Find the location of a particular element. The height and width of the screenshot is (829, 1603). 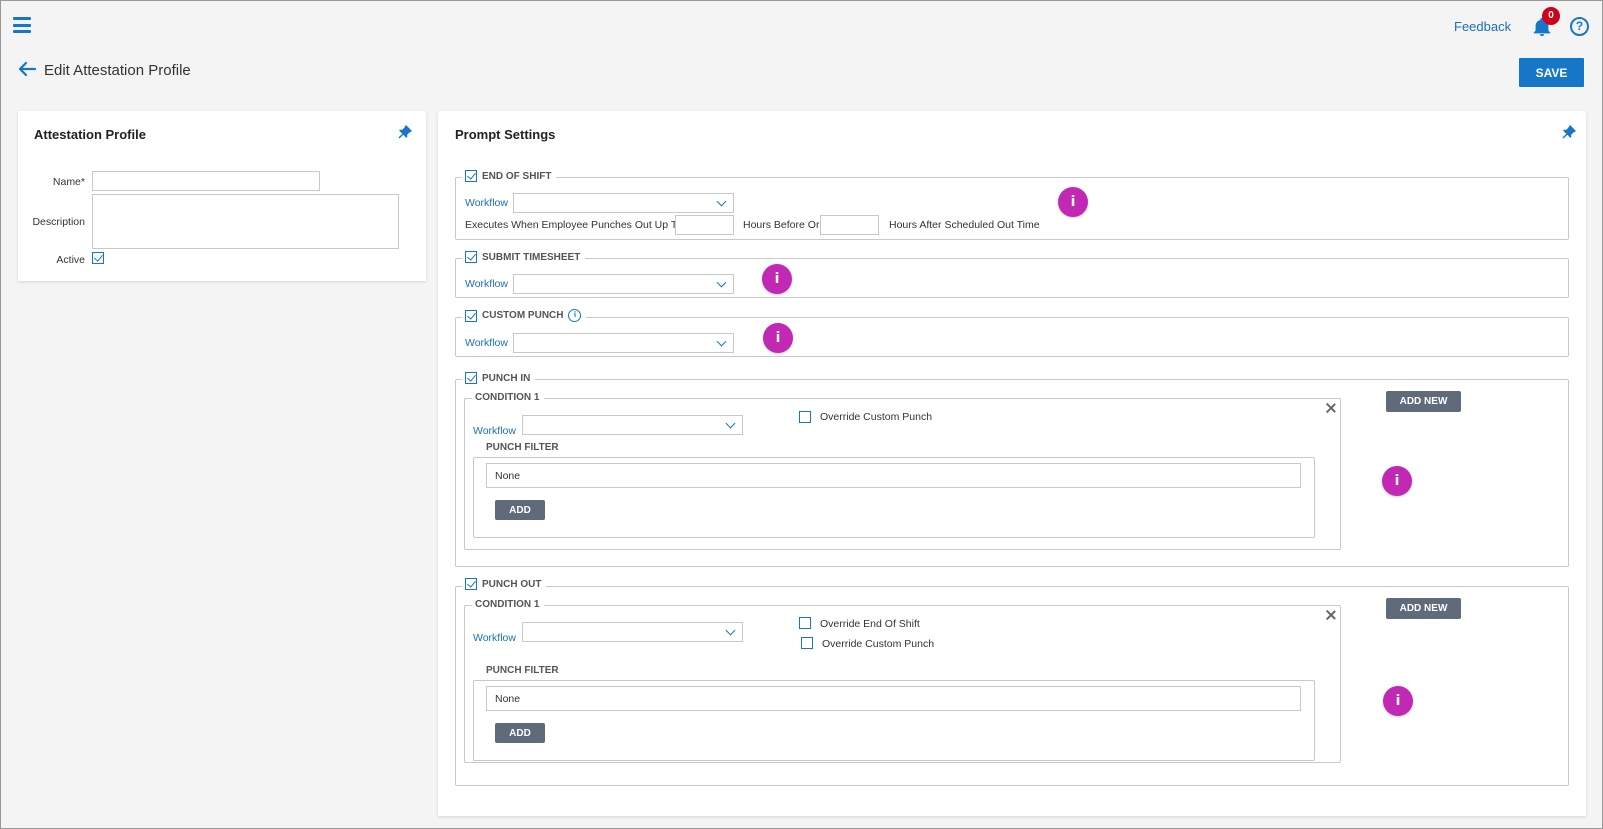

punch-out-checkbox is located at coordinates (471, 584).